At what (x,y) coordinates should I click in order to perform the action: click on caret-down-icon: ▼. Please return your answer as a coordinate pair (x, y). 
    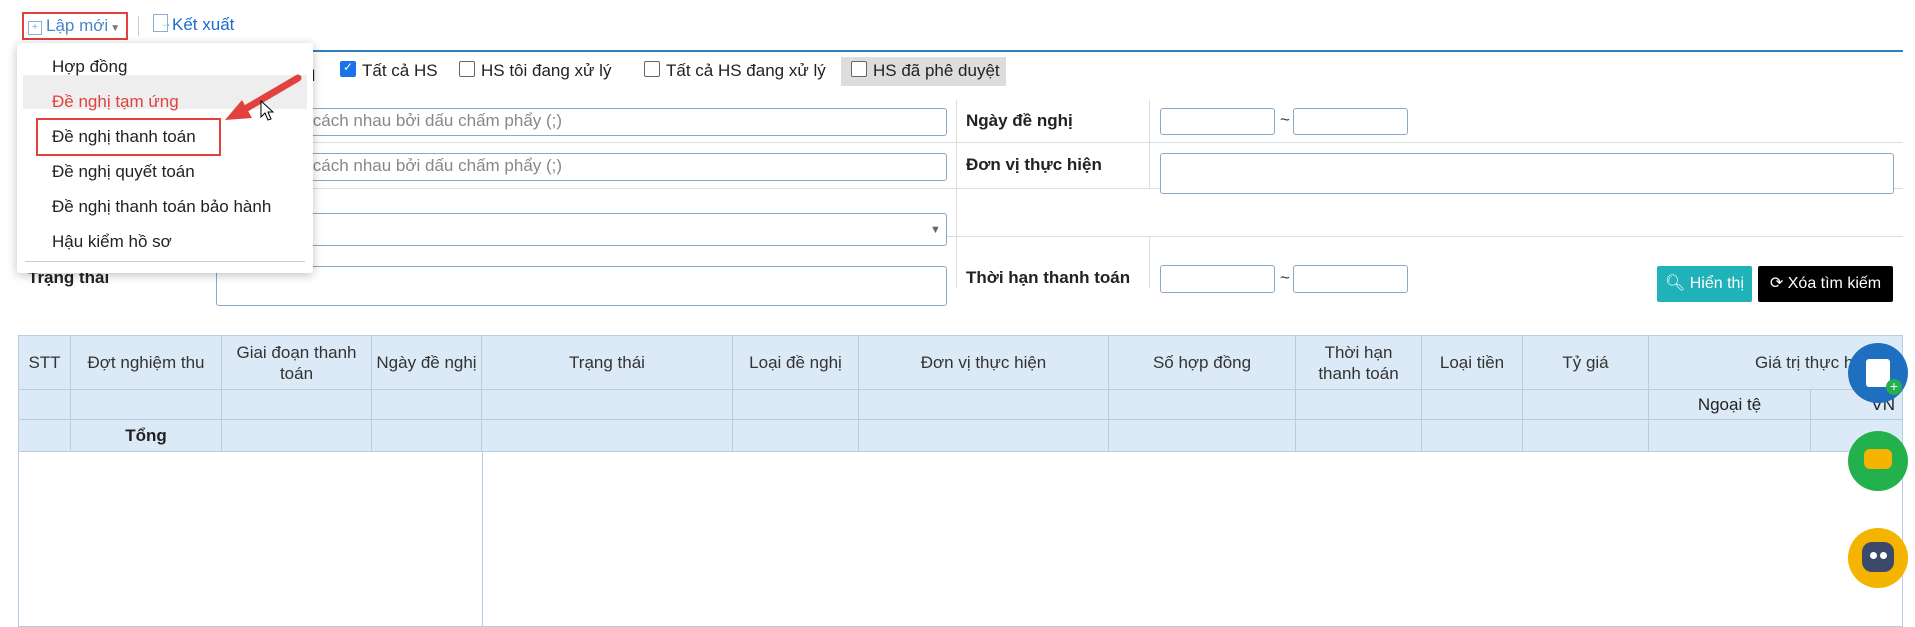
    Looking at the image, I should click on (115, 28).